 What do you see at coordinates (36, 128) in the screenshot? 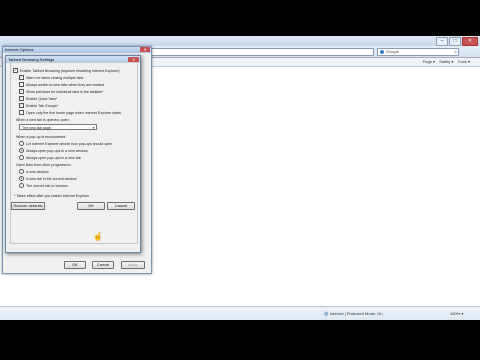
I see `dropdown-value: The new tab page` at bounding box center [36, 128].